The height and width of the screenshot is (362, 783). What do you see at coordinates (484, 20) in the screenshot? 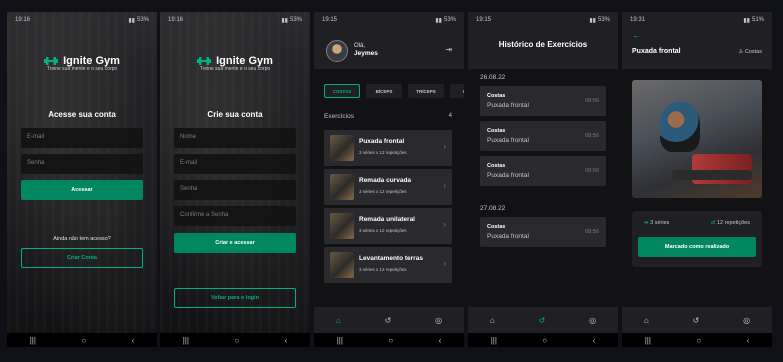
I see `status-time: 19:15` at bounding box center [484, 20].